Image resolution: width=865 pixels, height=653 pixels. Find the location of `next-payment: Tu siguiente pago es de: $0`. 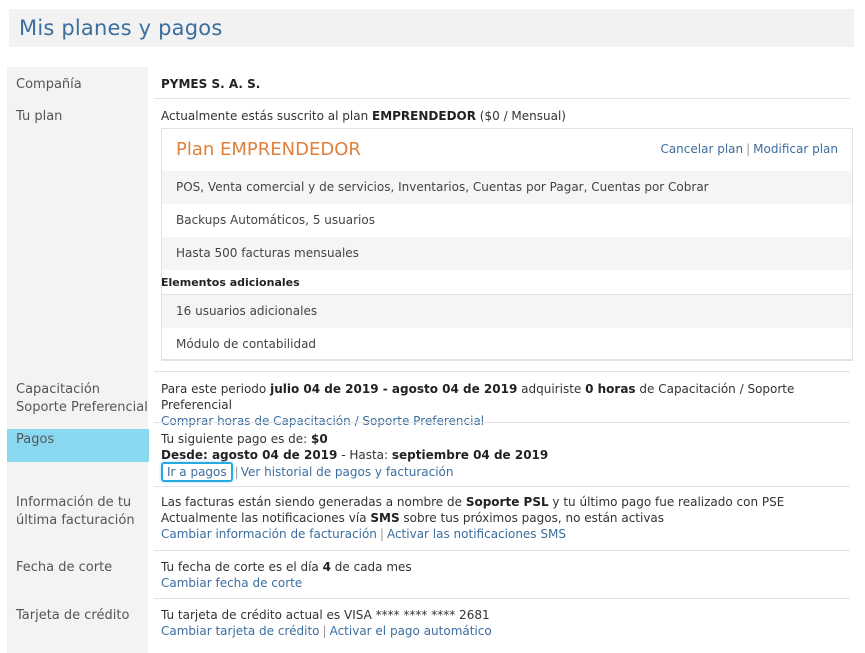

next-payment: Tu siguiente pago es de: $0 is located at coordinates (244, 439).